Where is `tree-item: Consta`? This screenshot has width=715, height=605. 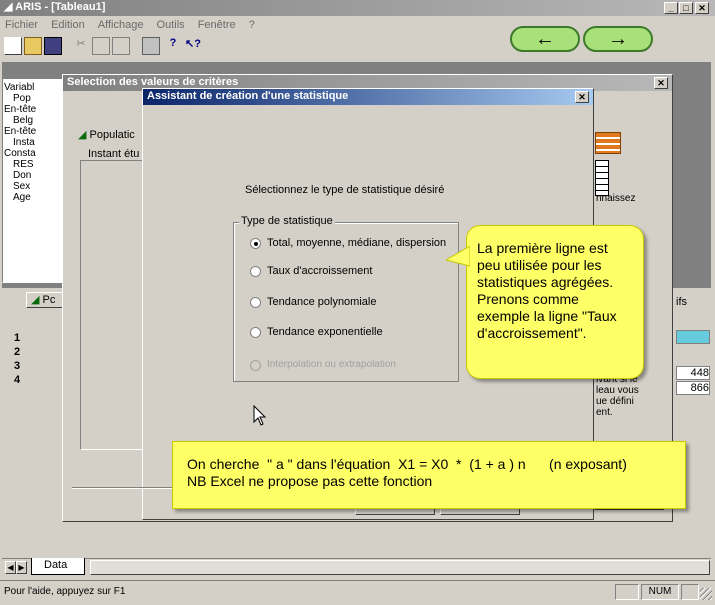
tree-item: Consta is located at coordinates (34, 153).